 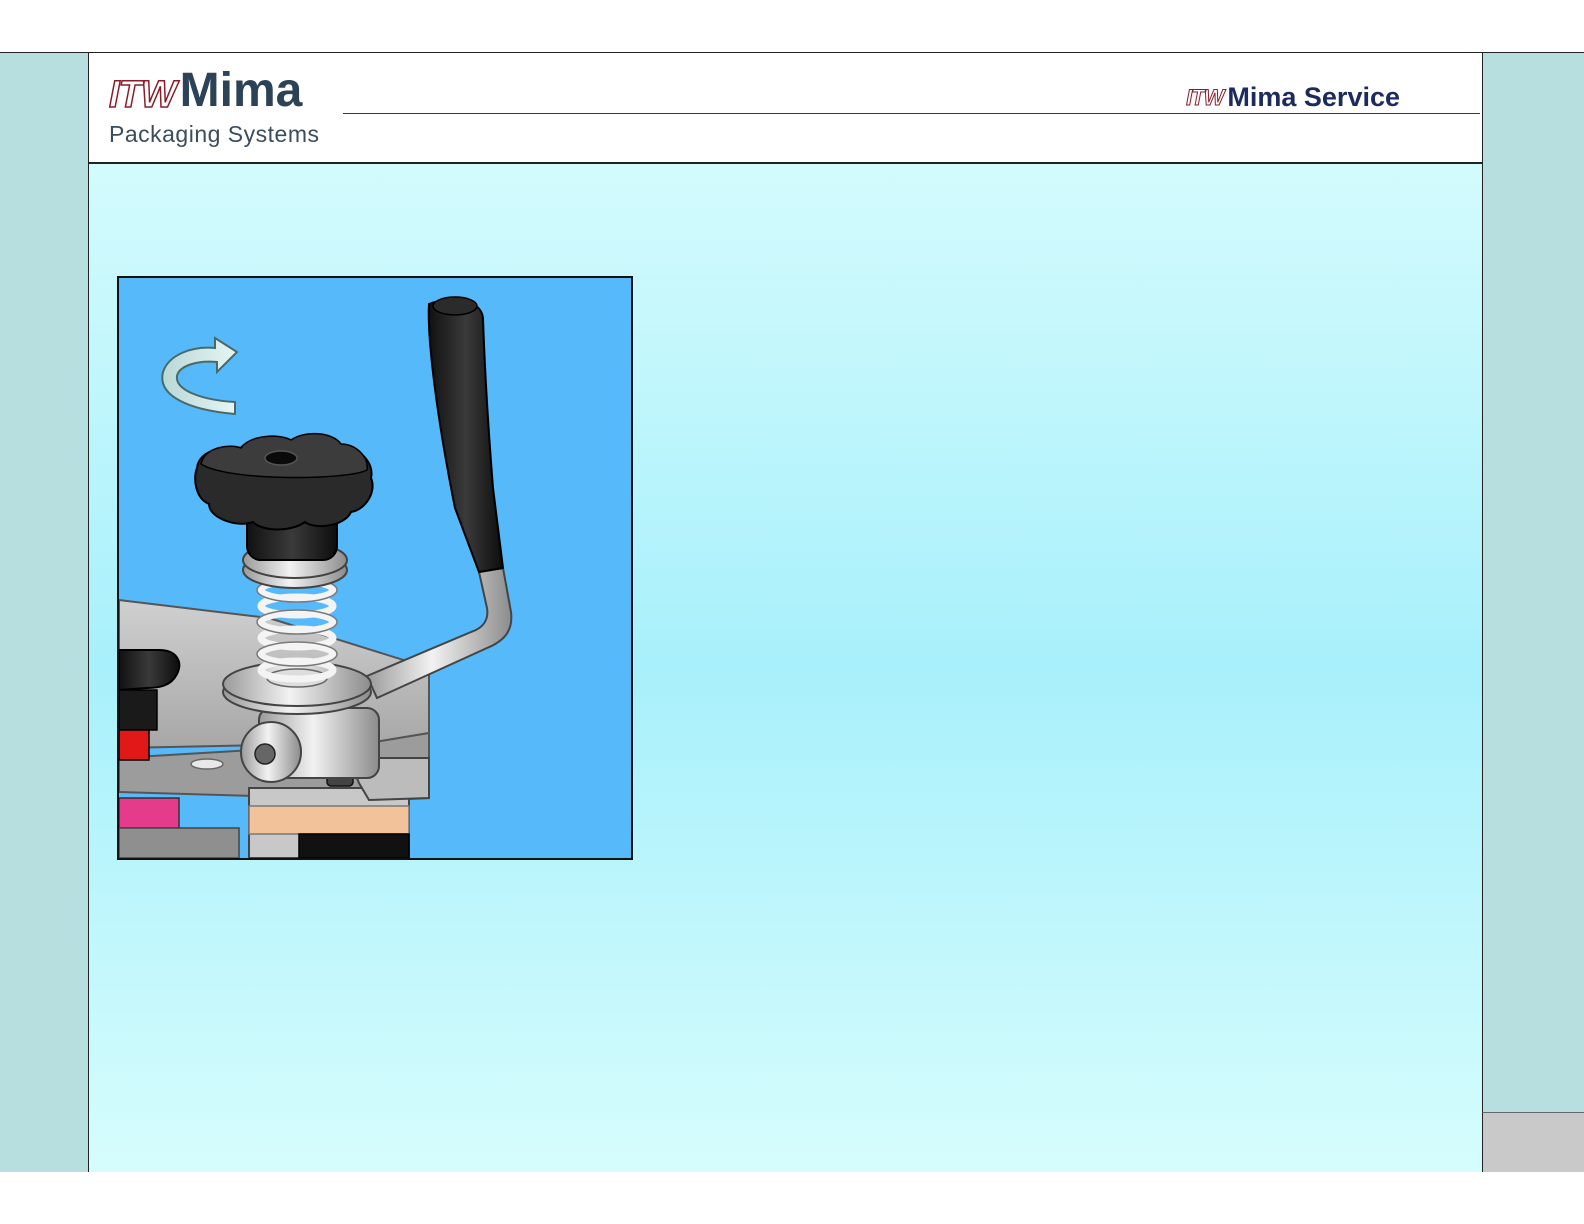 What do you see at coordinates (1205, 98) in the screenshot?
I see `service-itw-mark: ITW` at bounding box center [1205, 98].